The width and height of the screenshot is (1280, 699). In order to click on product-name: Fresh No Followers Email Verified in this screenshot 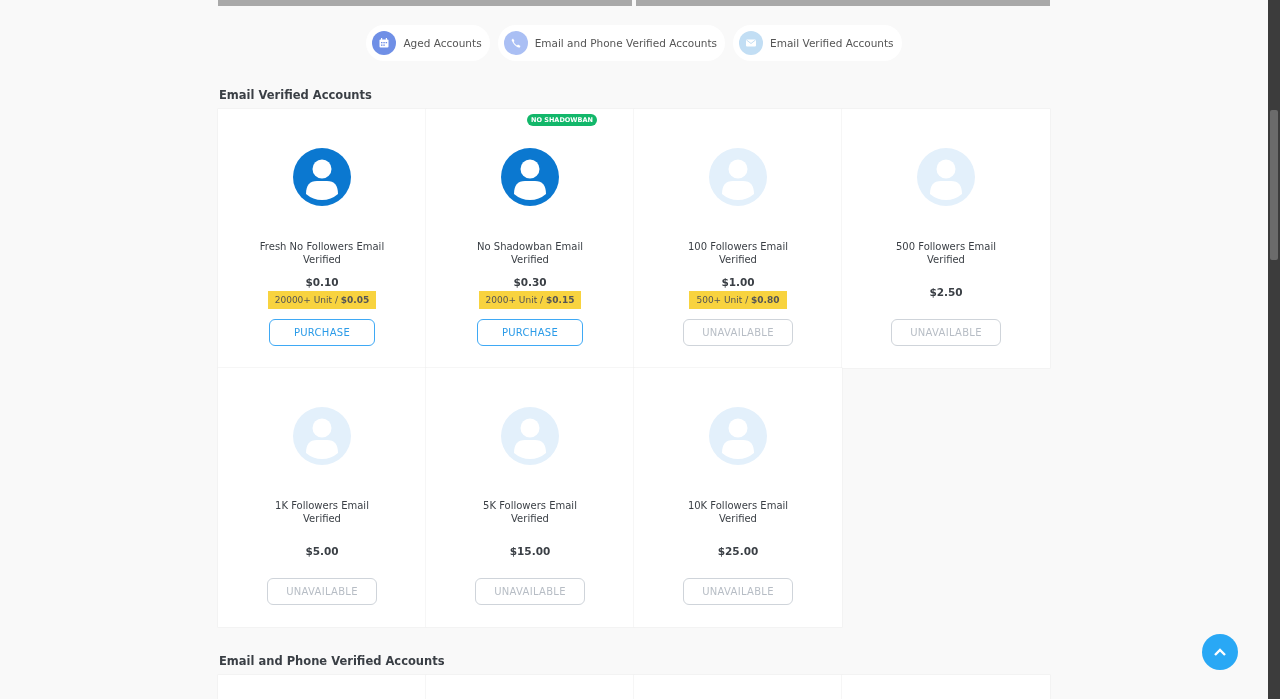, I will do `click(322, 253)`.